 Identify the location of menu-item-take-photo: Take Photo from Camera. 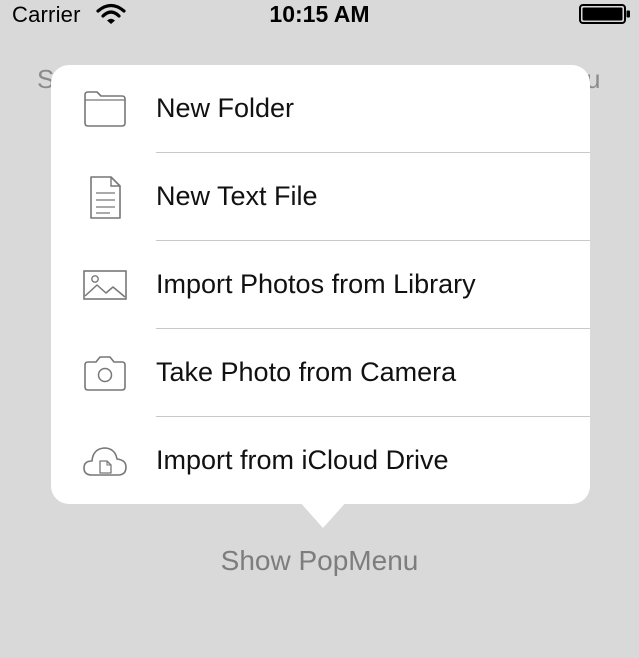
(320, 373).